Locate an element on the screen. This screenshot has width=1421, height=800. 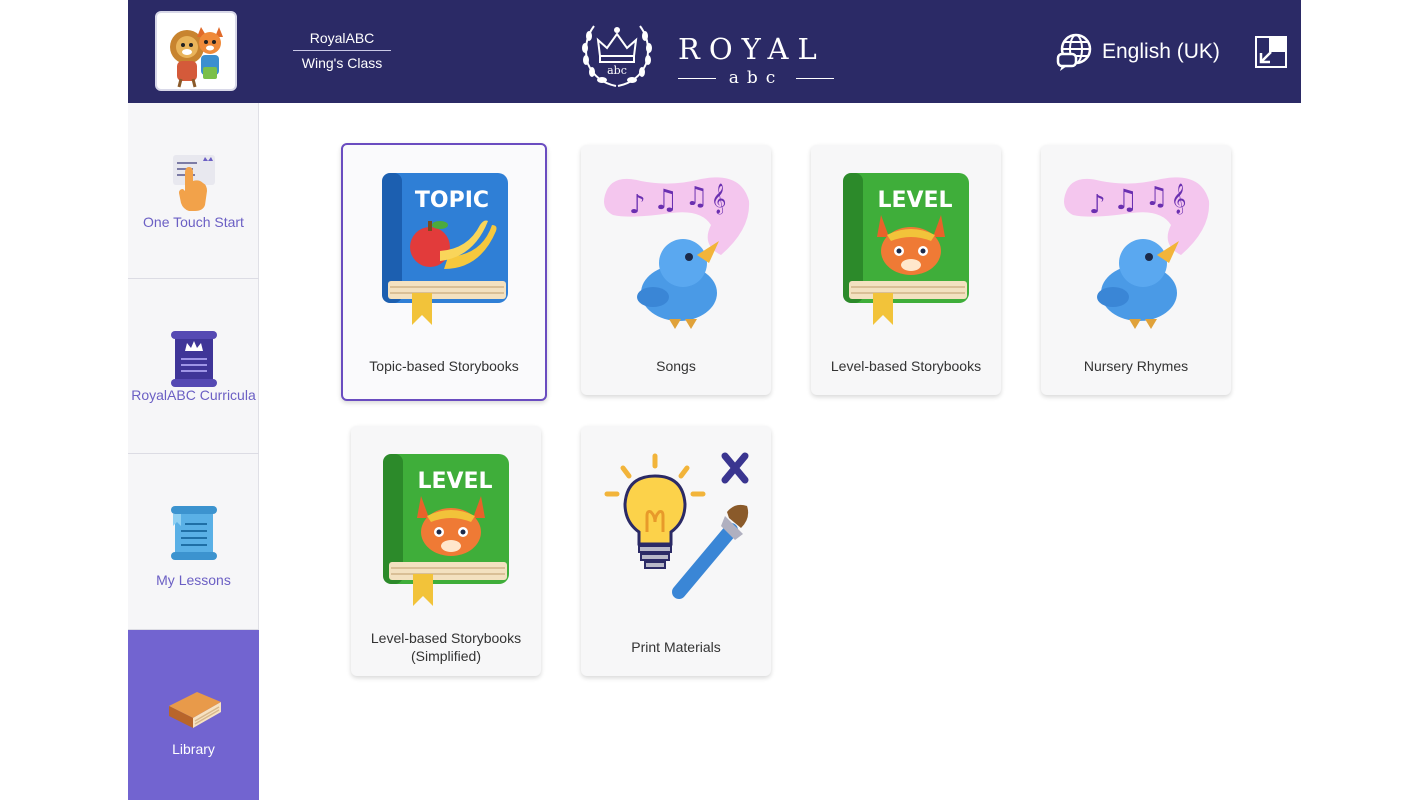
sidebar-item-label: My Lessons is located at coordinates (193, 580).